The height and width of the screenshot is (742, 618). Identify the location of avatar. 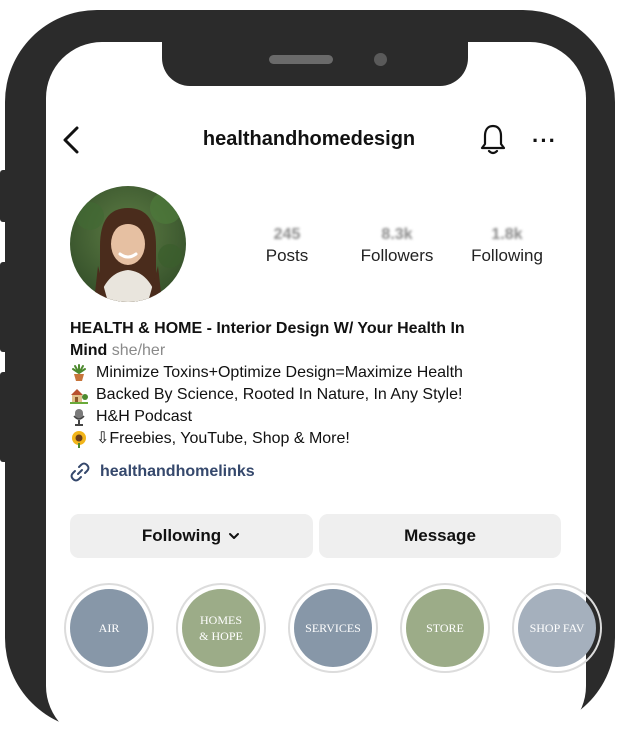
(128, 244).